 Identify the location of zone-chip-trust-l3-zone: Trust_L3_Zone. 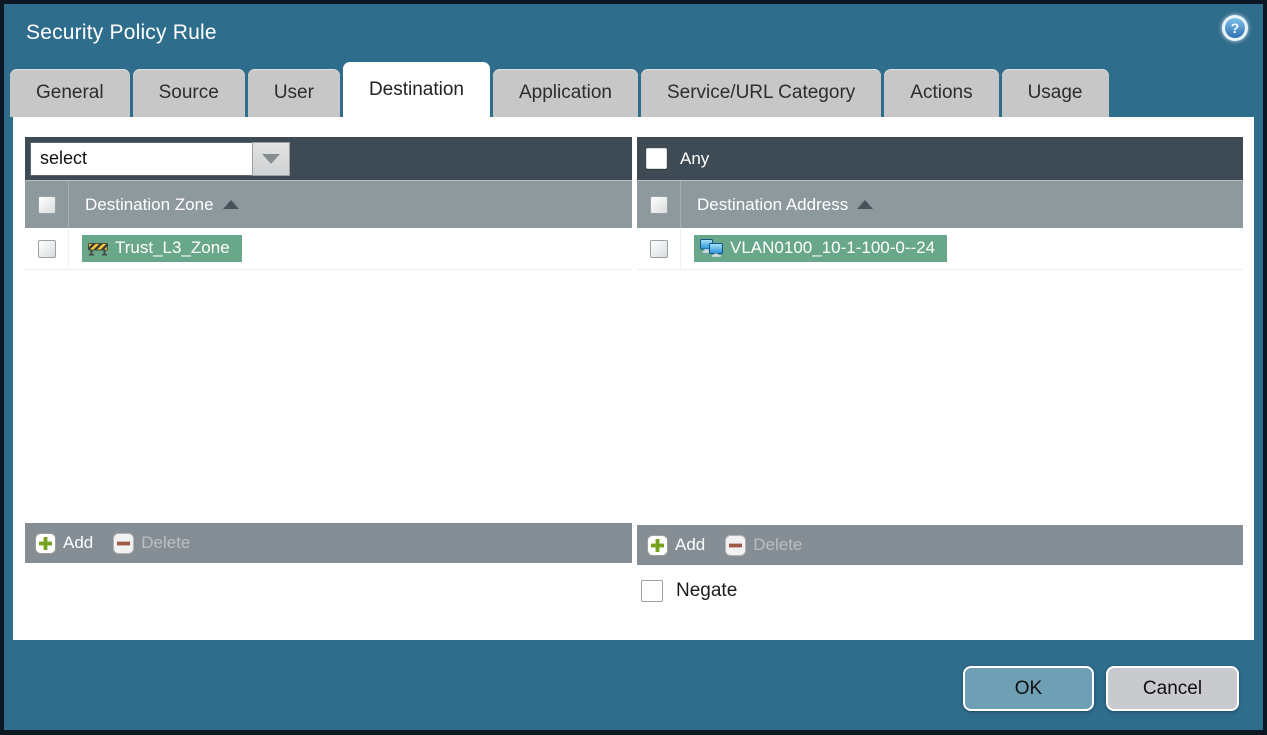
(162, 248).